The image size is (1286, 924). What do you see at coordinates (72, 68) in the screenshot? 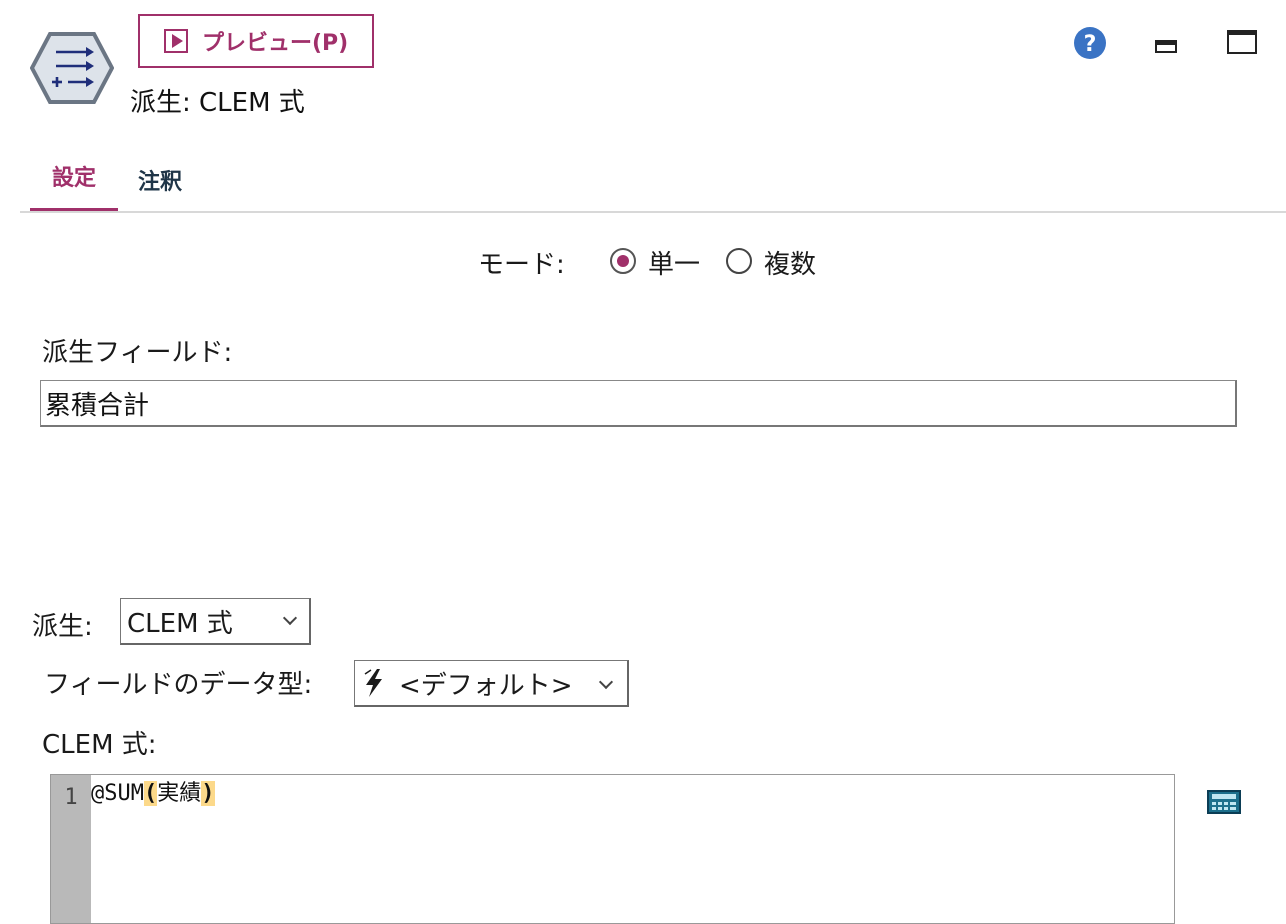
I see `derive-node-icon` at bounding box center [72, 68].